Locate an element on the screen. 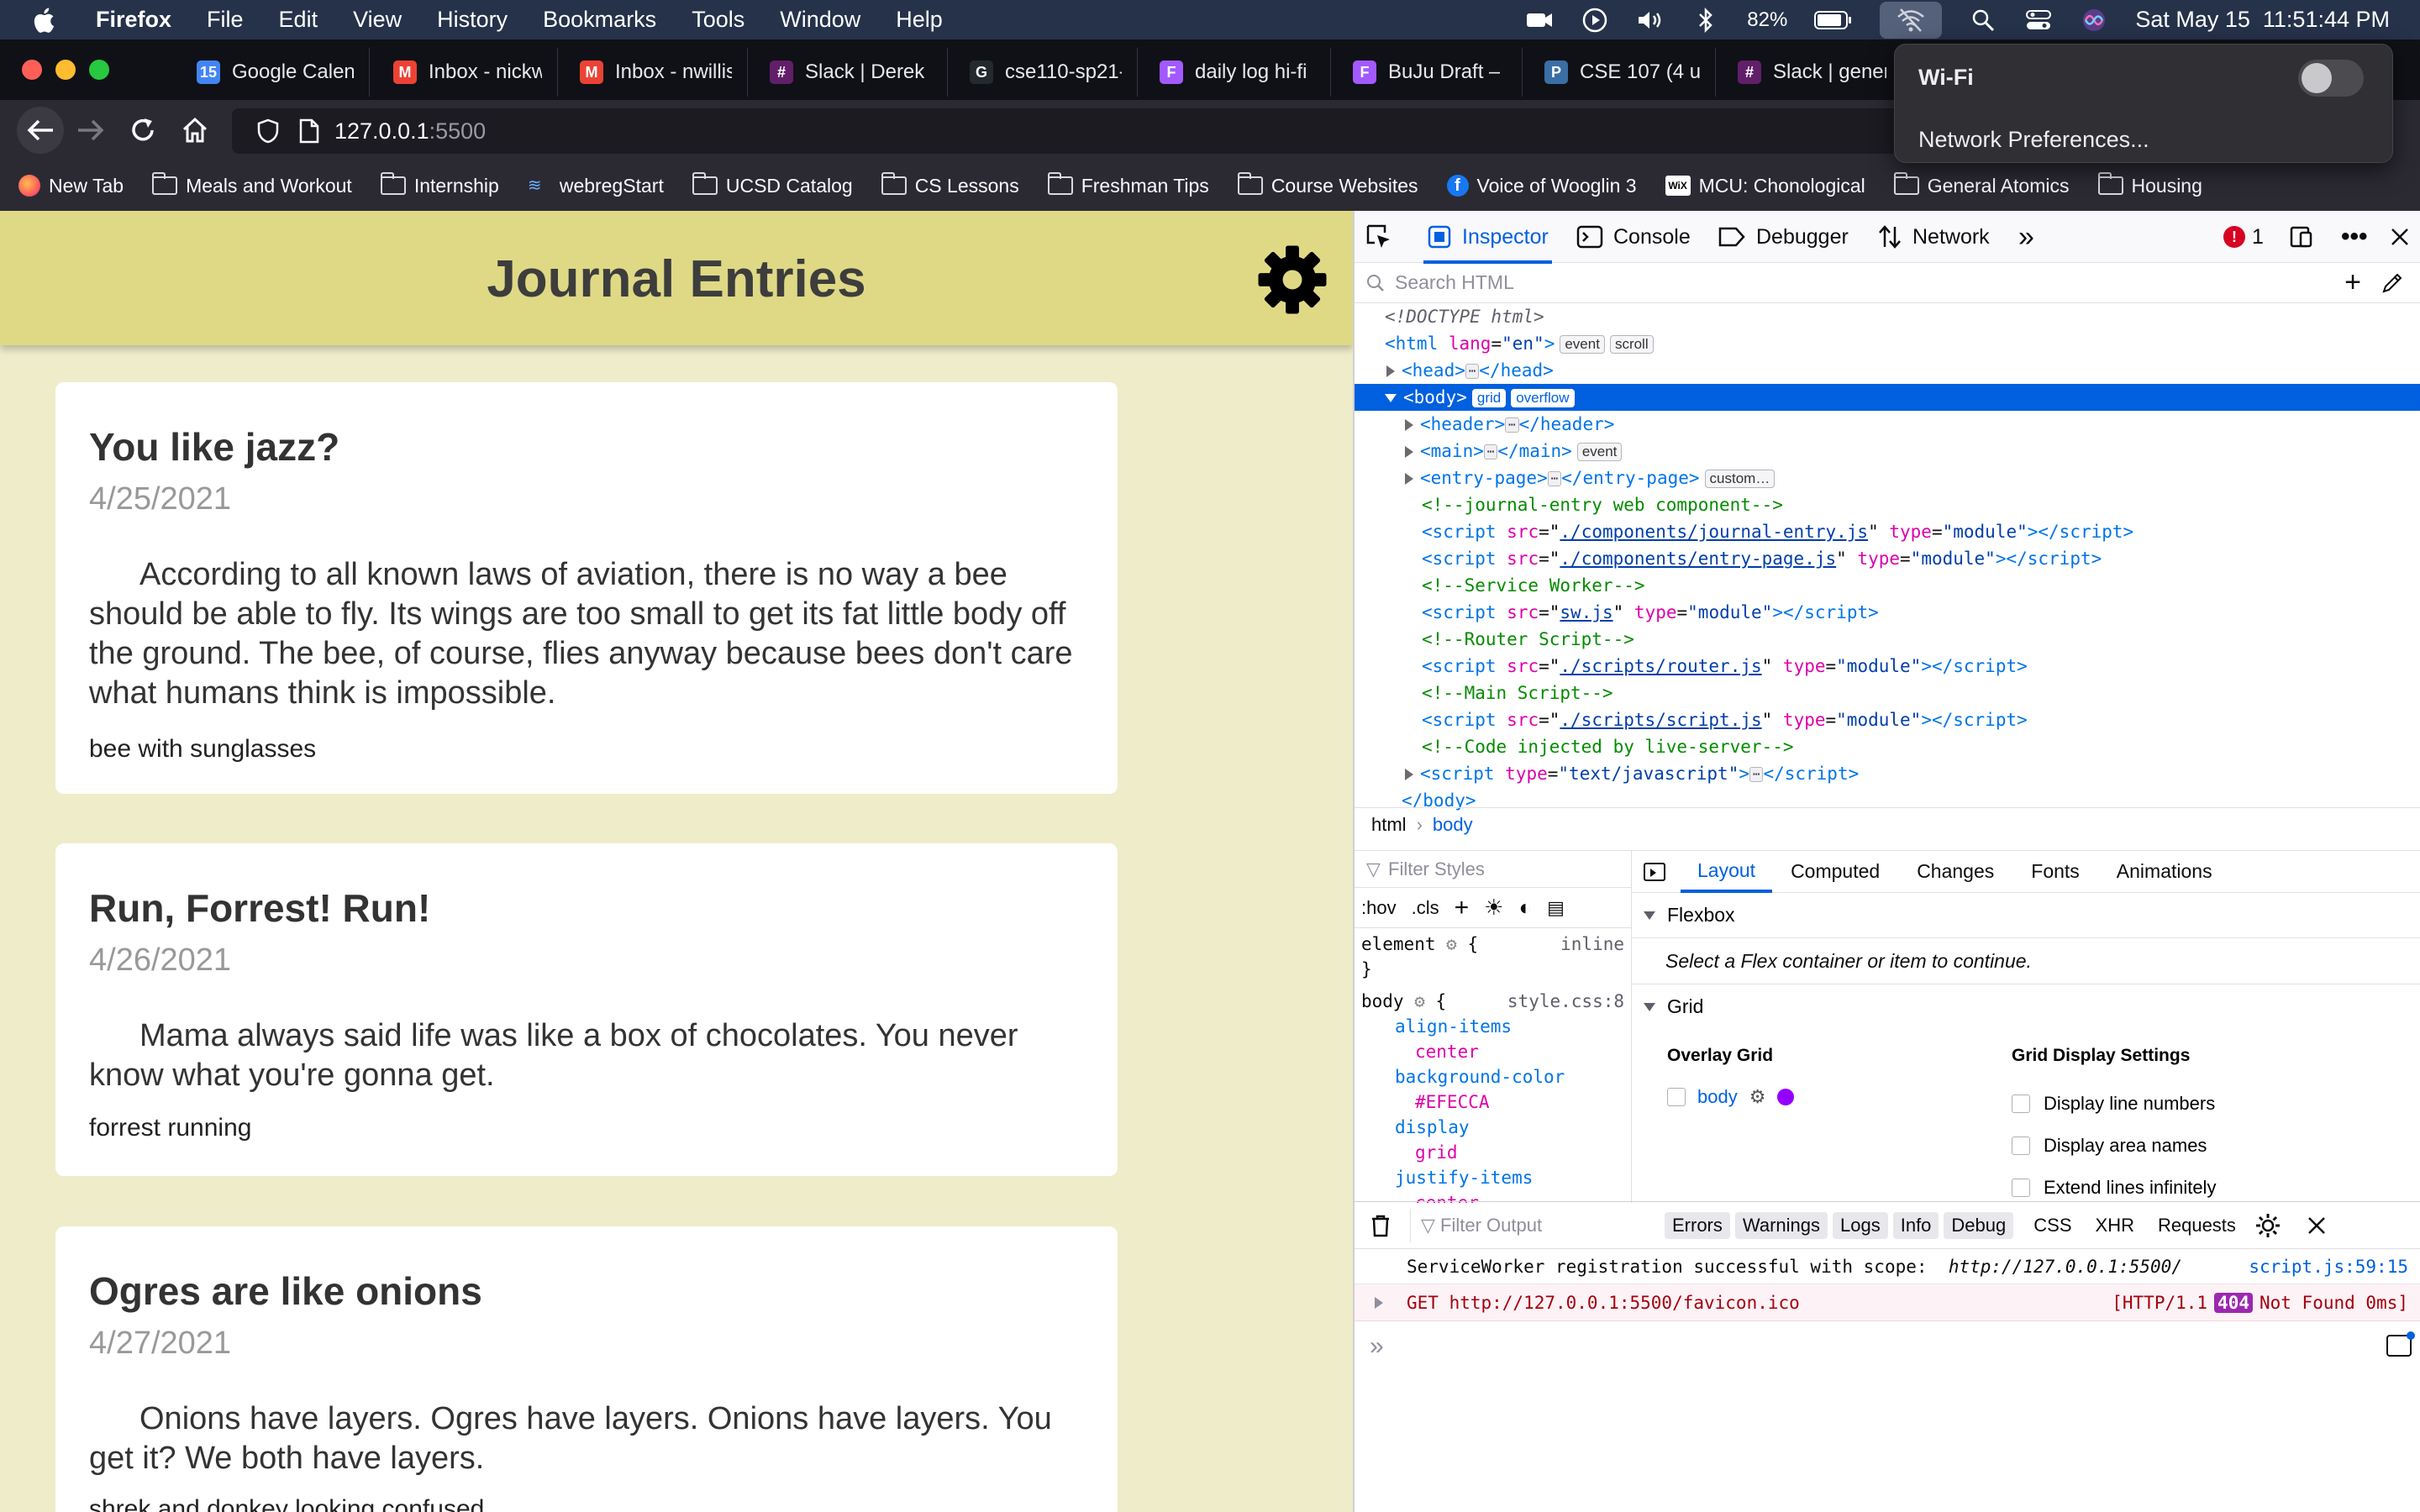 This screenshot has height=1512, width=2420. css-property-name: justify-items is located at coordinates (1480, 1177).